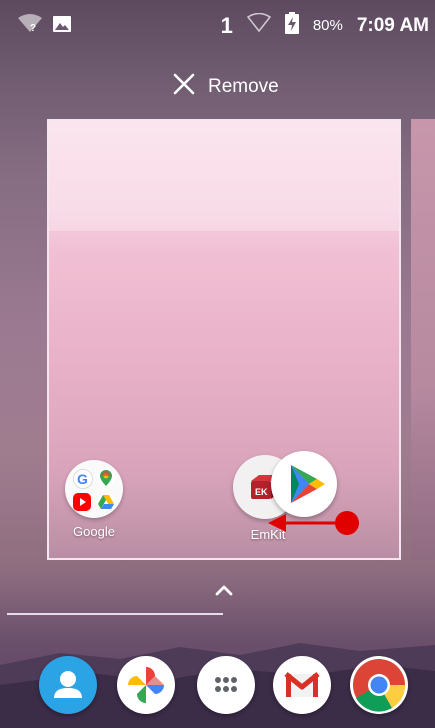 The width and height of the screenshot is (435, 728). Describe the element at coordinates (392, 25) in the screenshot. I see `clock: 7:09 AM` at that location.